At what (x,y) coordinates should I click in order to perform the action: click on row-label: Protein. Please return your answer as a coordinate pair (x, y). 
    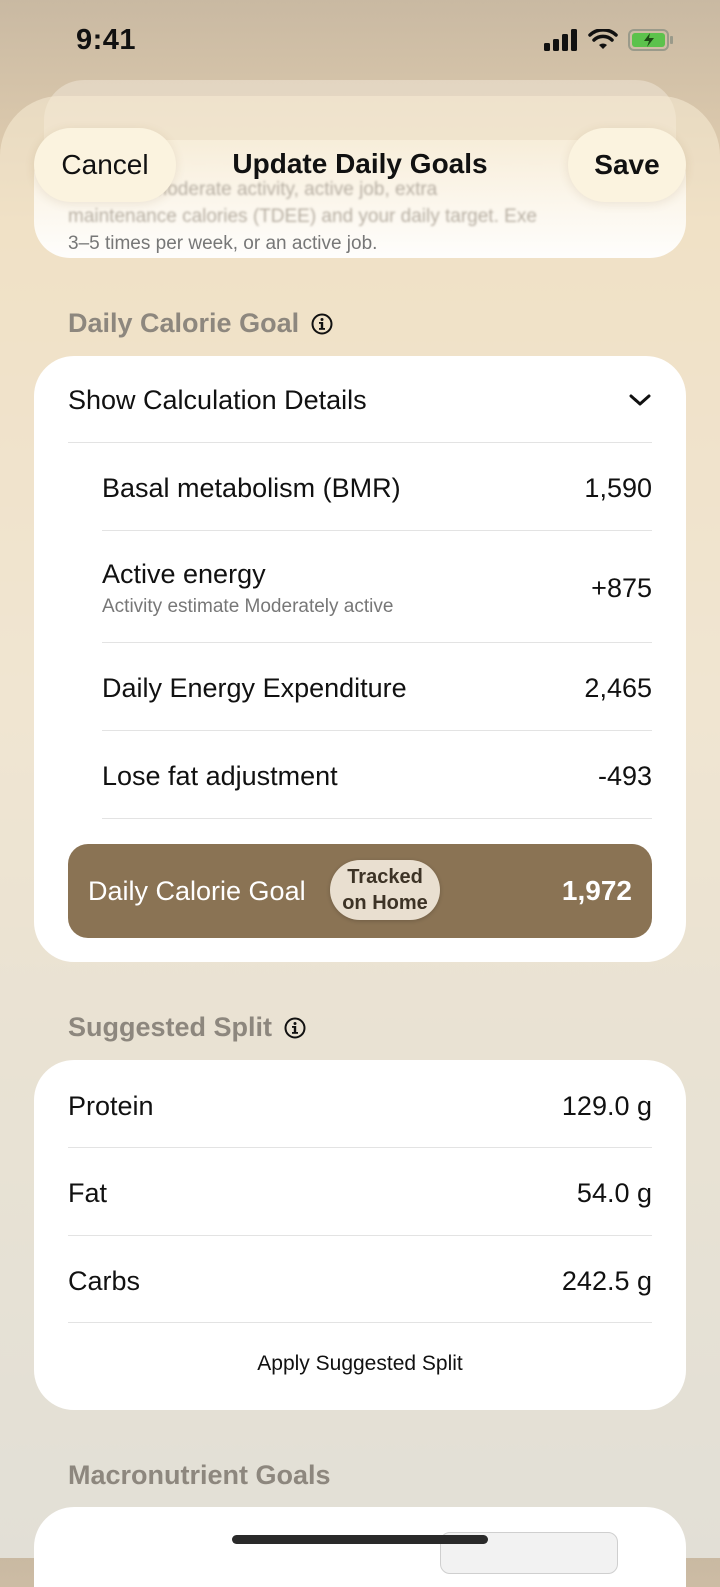
    Looking at the image, I should click on (111, 1105).